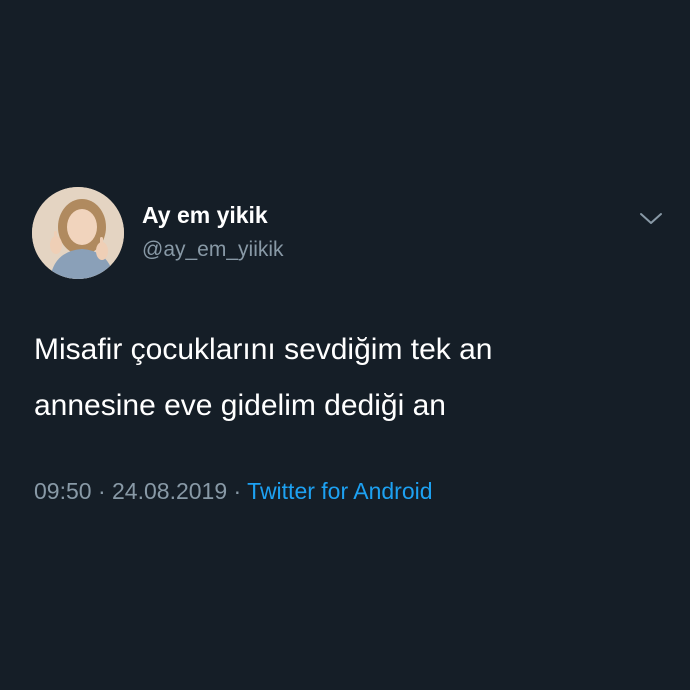 The width and height of the screenshot is (690, 690). I want to click on avatar-image, so click(78, 233).